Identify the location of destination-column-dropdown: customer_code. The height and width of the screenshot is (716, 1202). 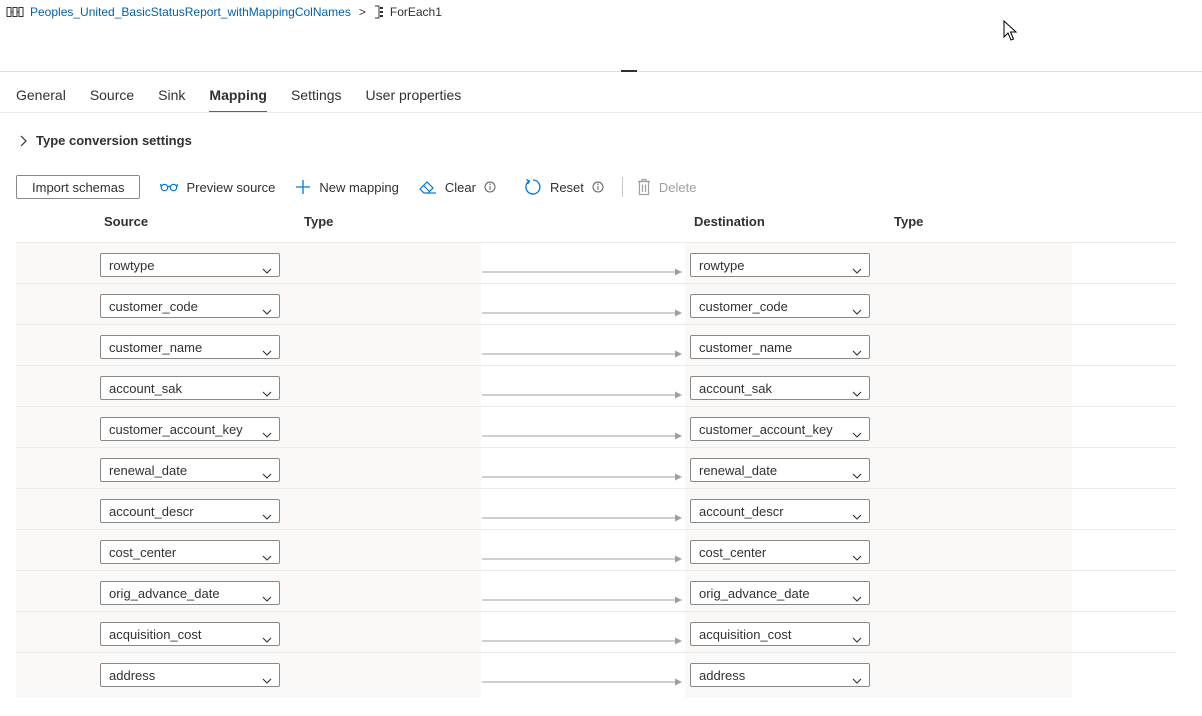
(780, 306).